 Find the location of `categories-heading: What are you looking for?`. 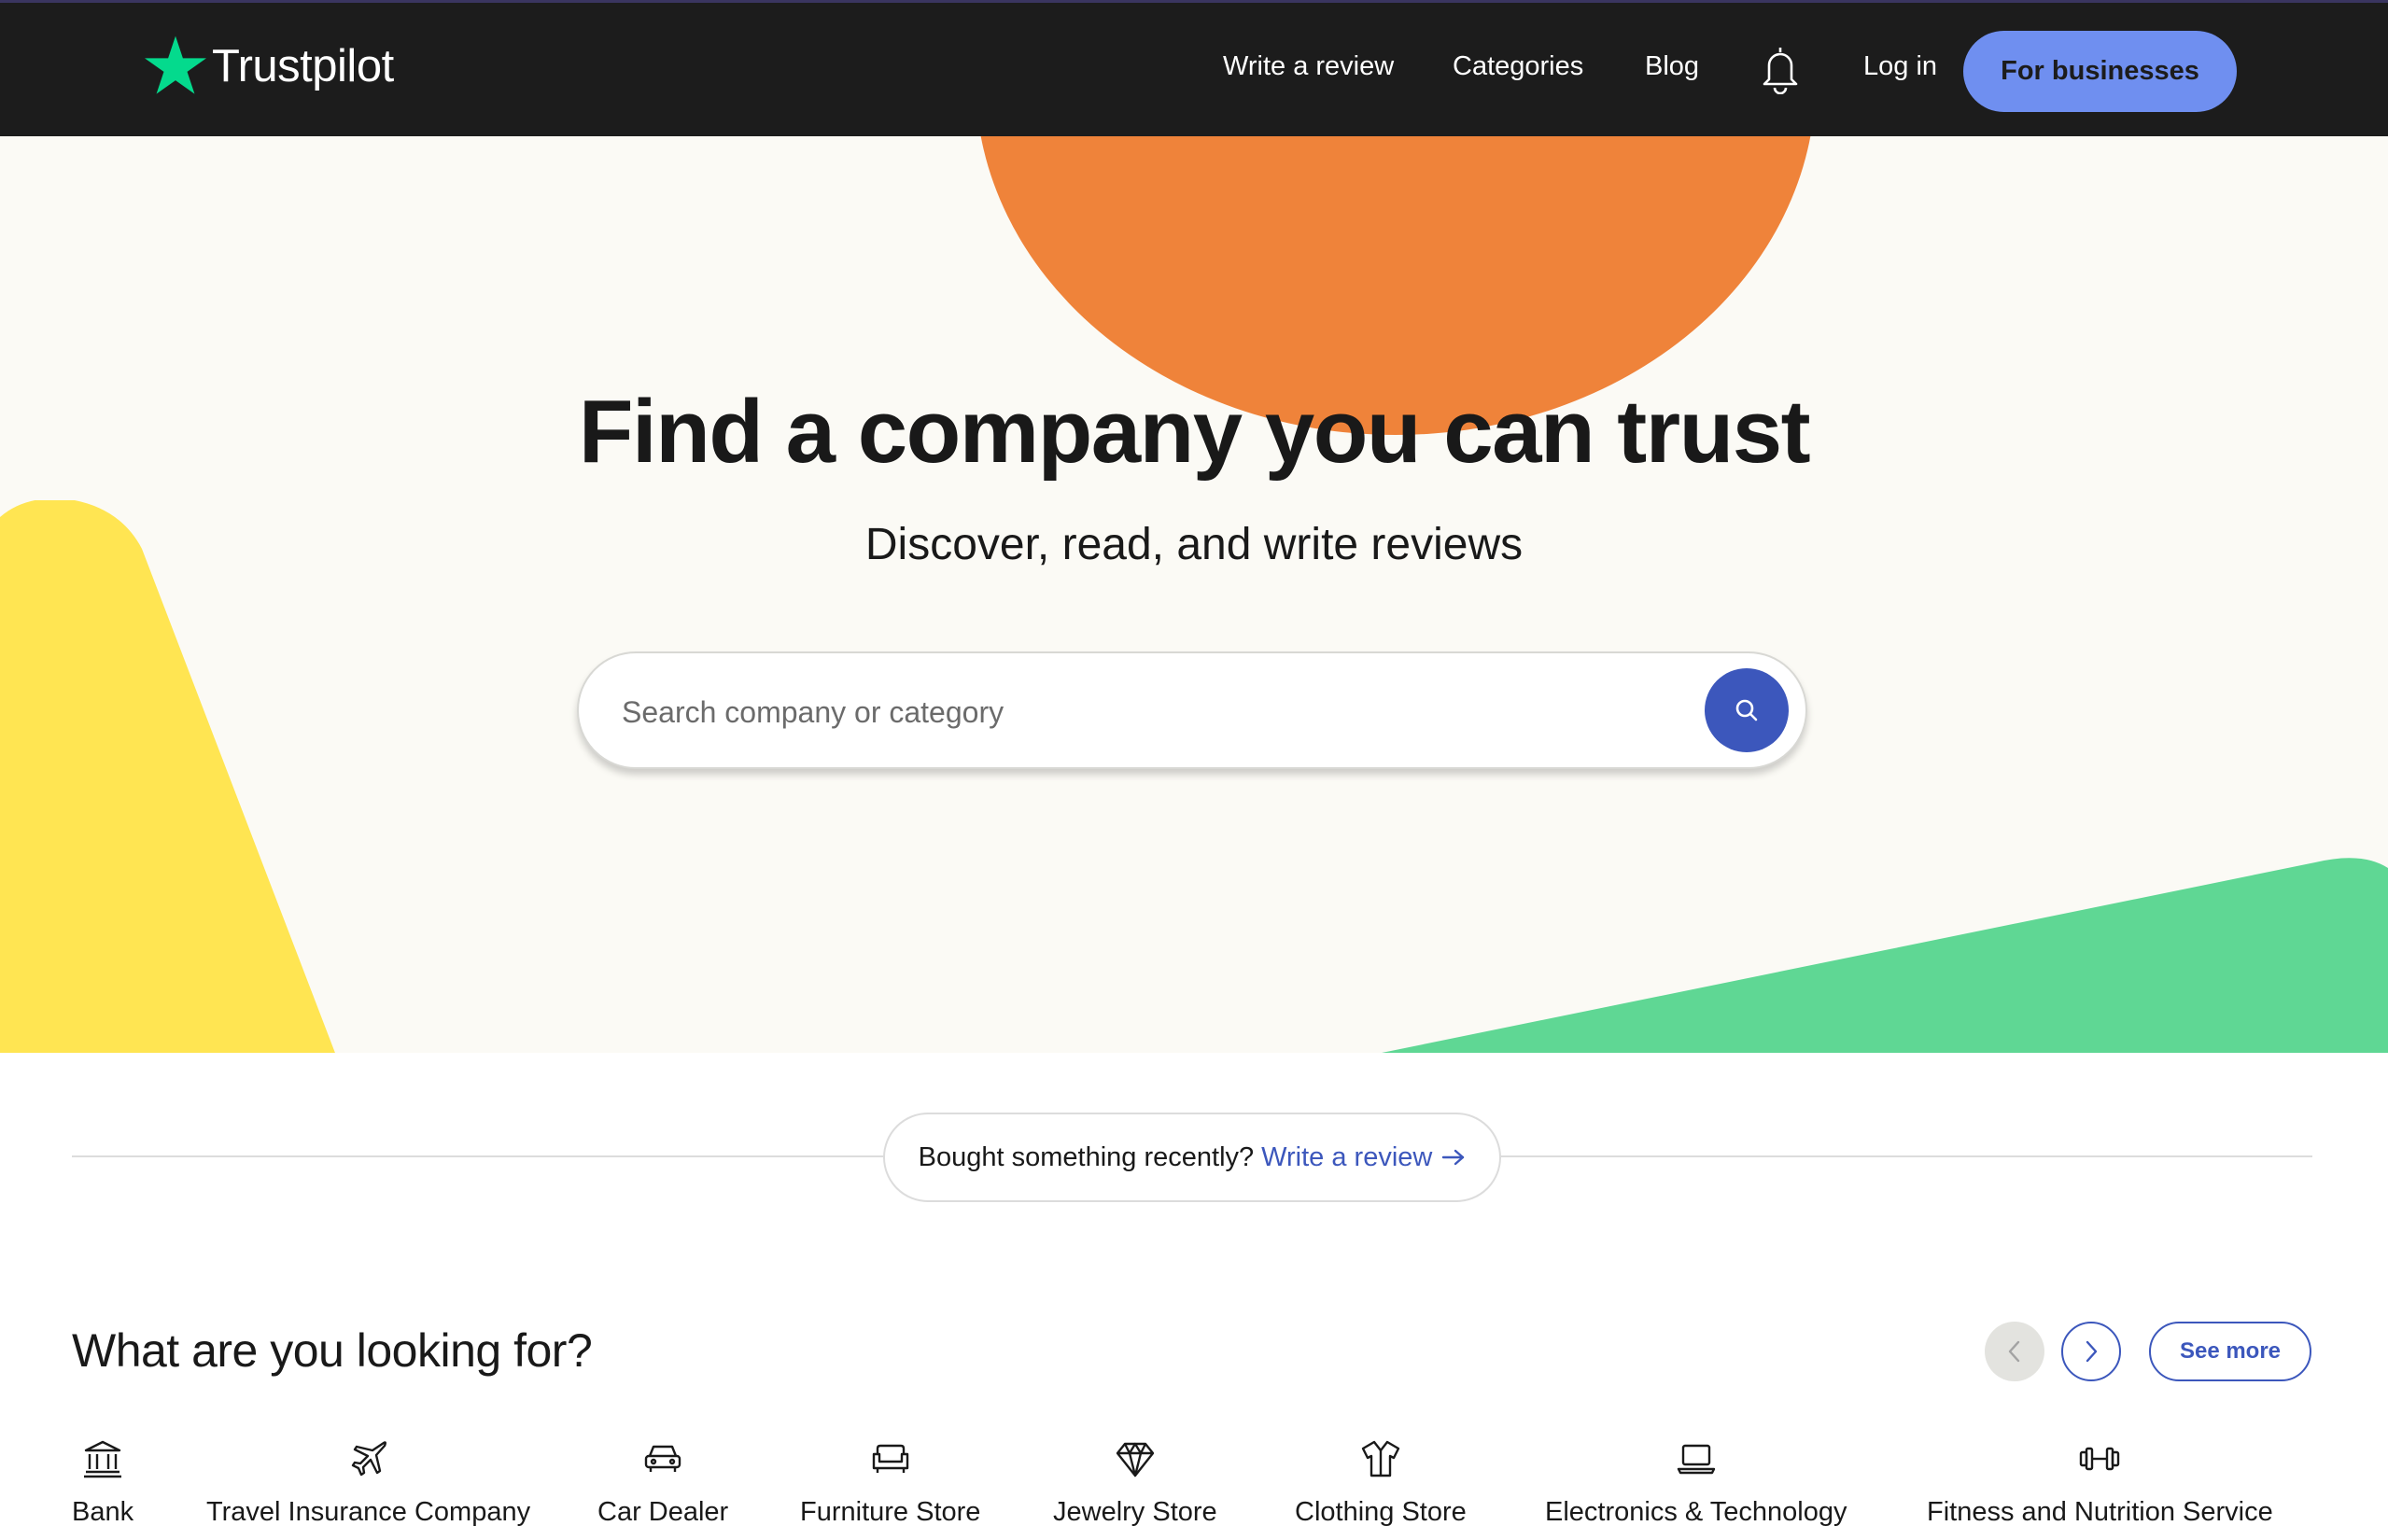

categories-heading: What are you looking for? is located at coordinates (332, 1350).